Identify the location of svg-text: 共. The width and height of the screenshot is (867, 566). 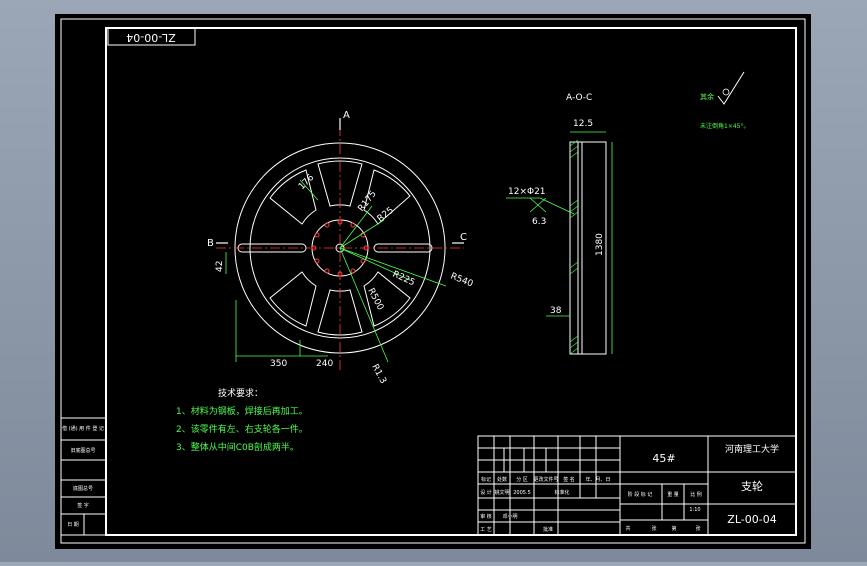
(627, 528).